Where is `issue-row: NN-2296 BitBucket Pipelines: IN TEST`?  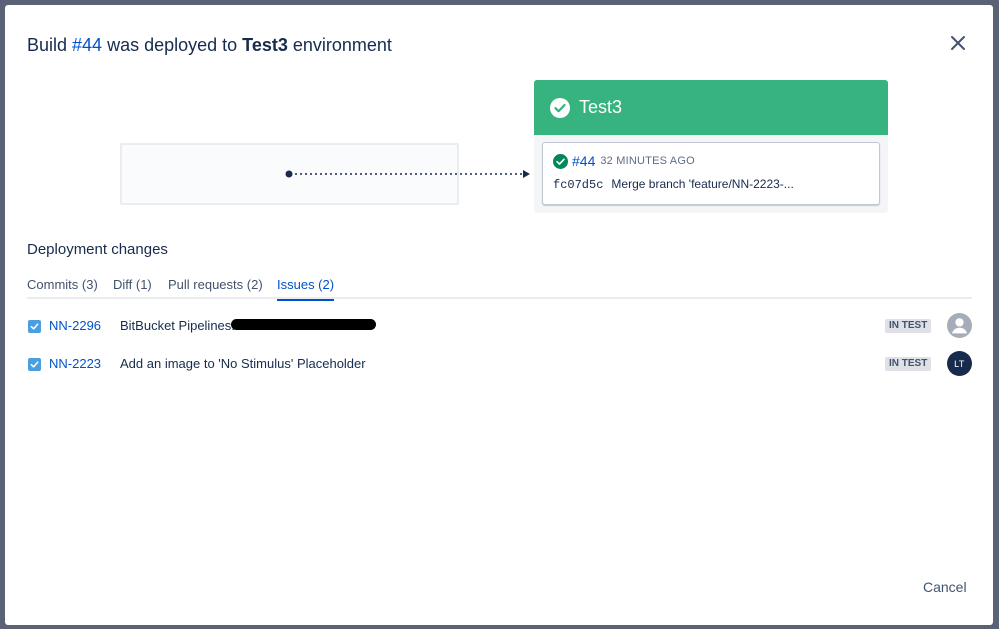 issue-row: NN-2296 BitBucket Pipelines: IN TEST is located at coordinates (500, 326).